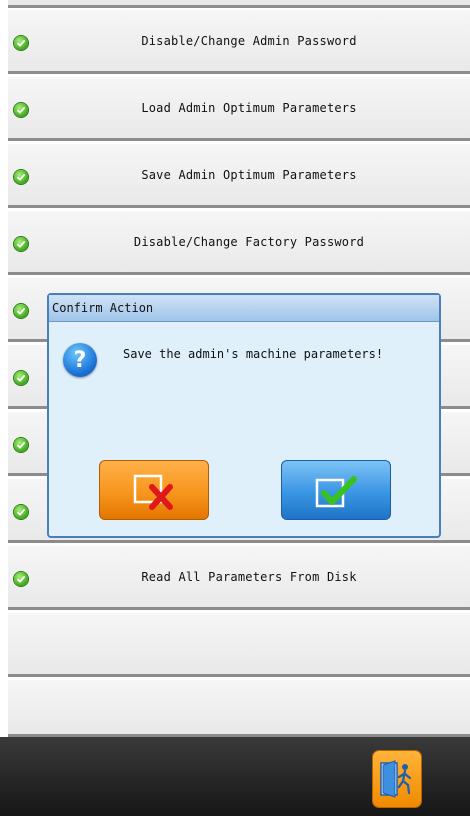  I want to click on dialog-title: Confirm Action, so click(244, 308).